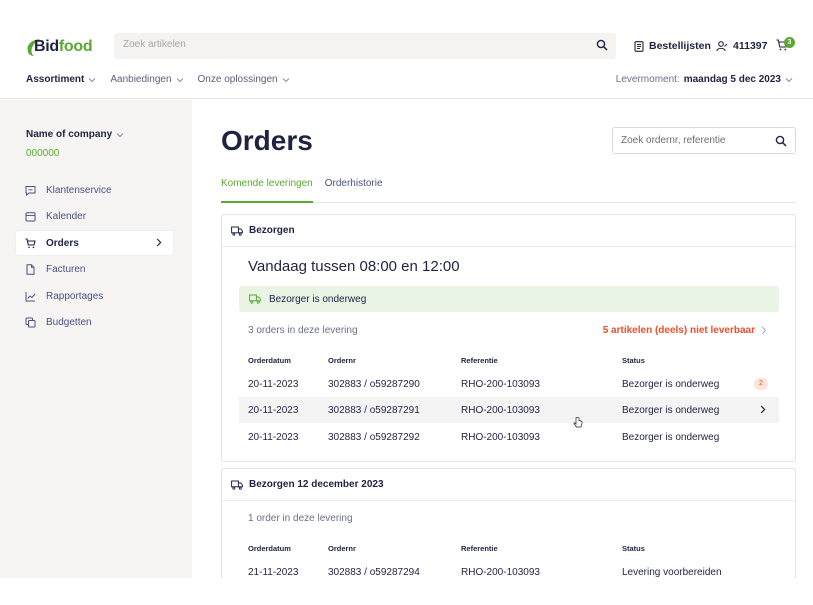  I want to click on order-number: 302883 / o59287294, so click(374, 572).